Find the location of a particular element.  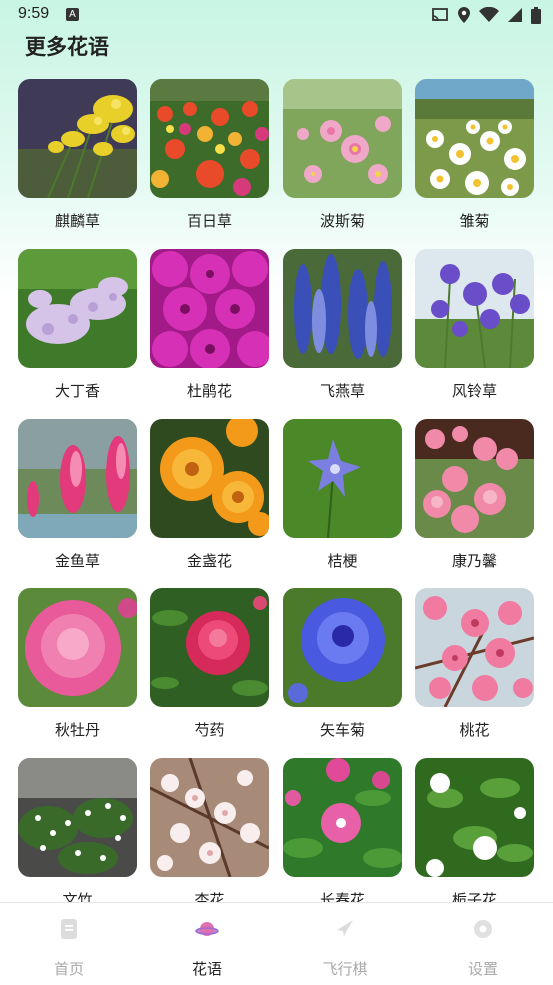

flower-card-periwinkle: 长春花 is located at coordinates (342, 830).